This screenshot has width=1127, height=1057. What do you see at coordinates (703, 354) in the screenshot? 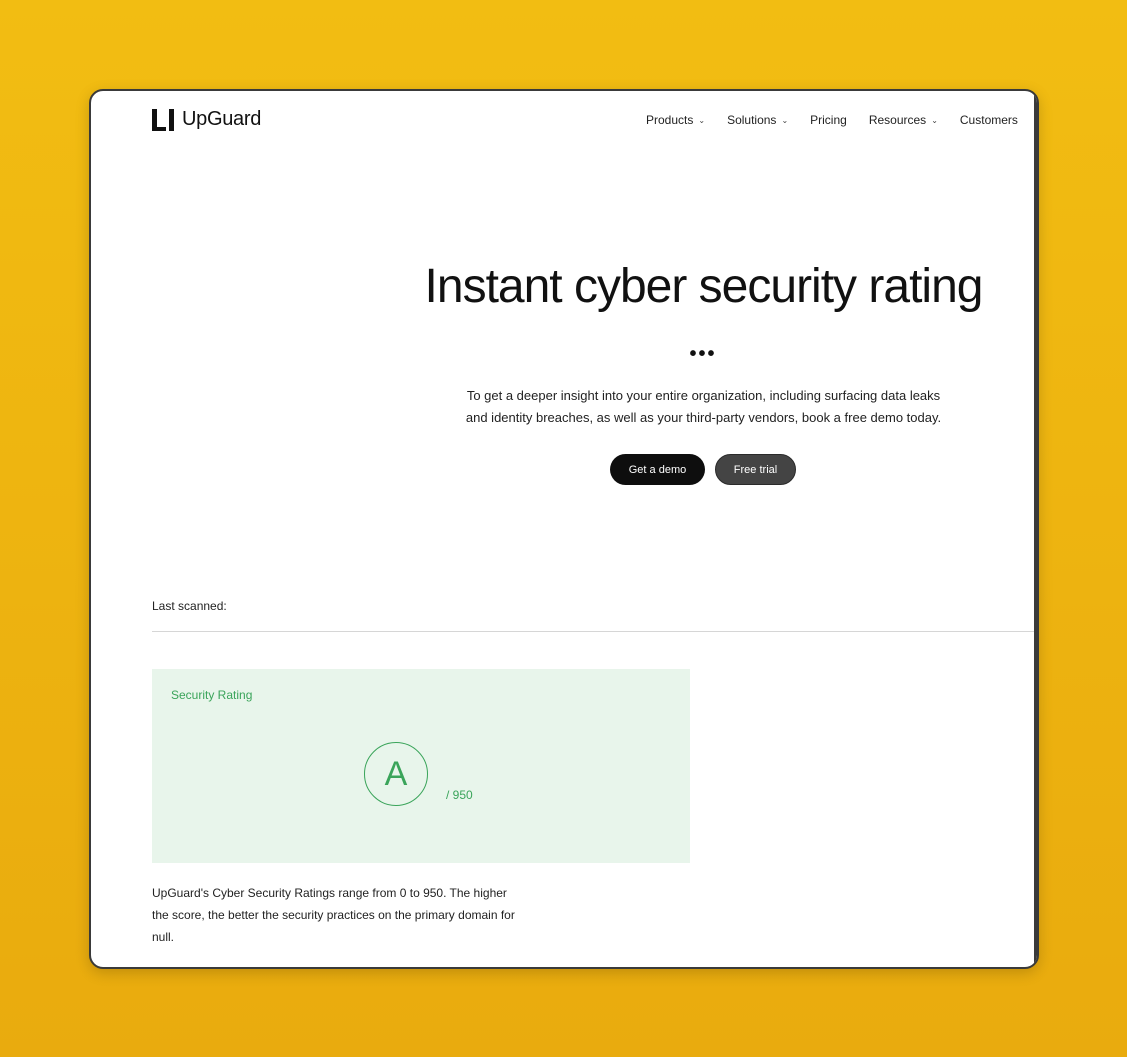
I see `loading-dots-icon: •••` at bounding box center [703, 354].